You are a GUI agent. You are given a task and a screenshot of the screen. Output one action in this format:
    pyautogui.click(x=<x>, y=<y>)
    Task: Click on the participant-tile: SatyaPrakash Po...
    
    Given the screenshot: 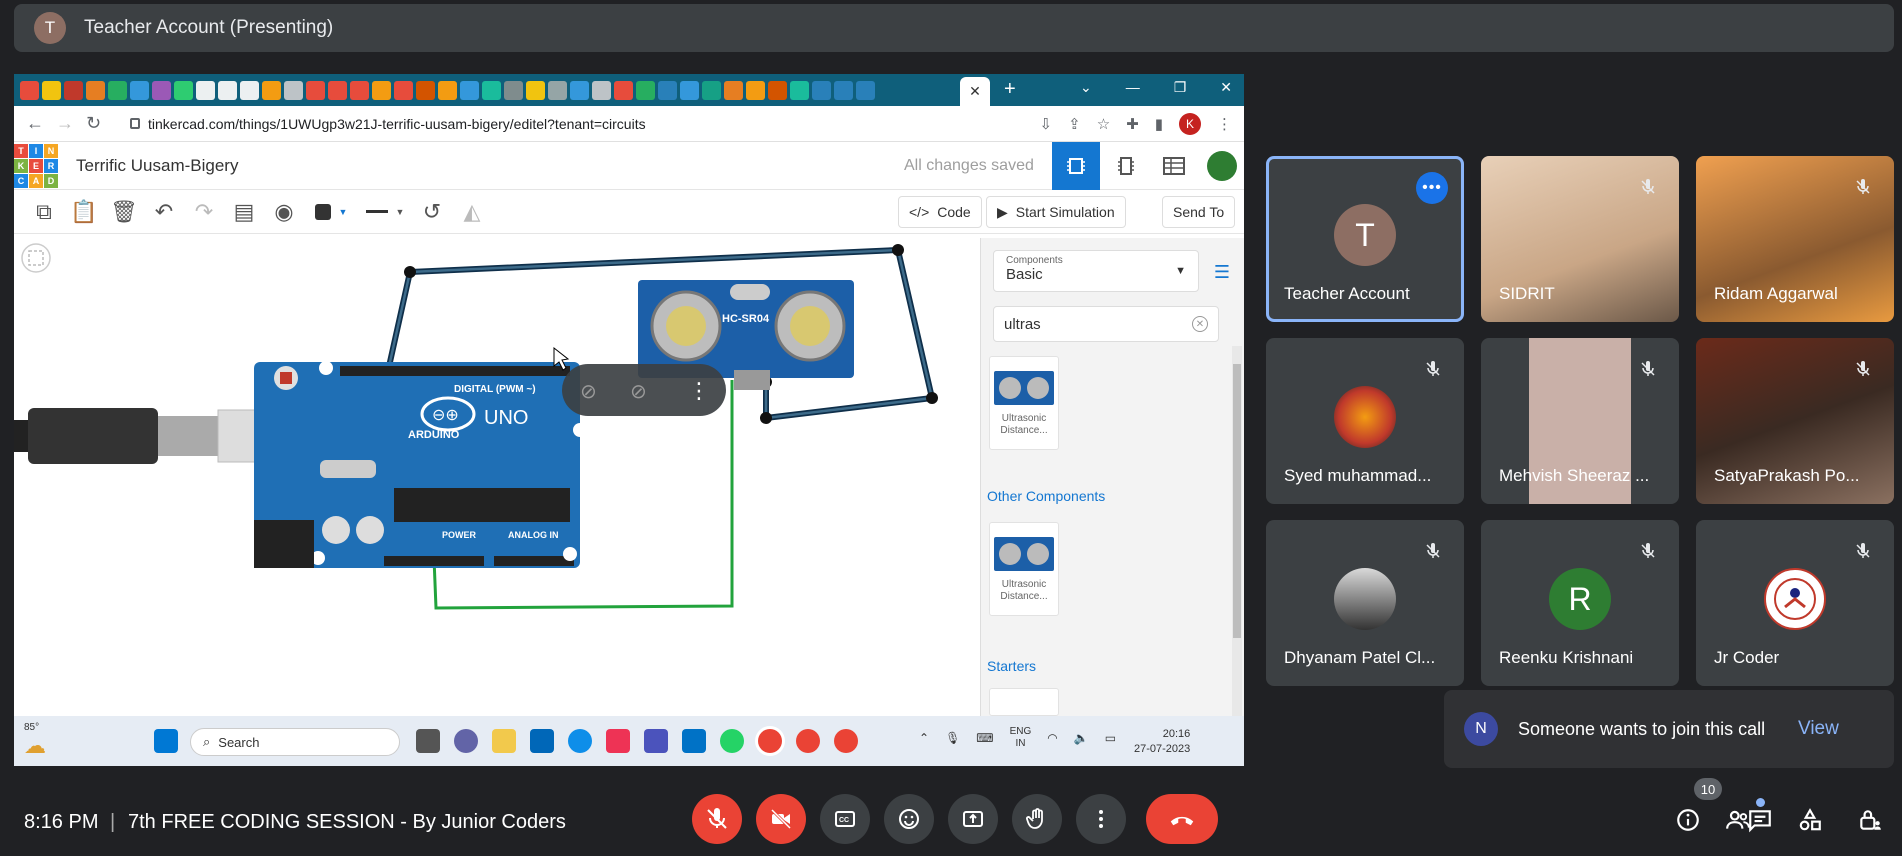 What is the action you would take?
    pyautogui.click(x=1795, y=421)
    